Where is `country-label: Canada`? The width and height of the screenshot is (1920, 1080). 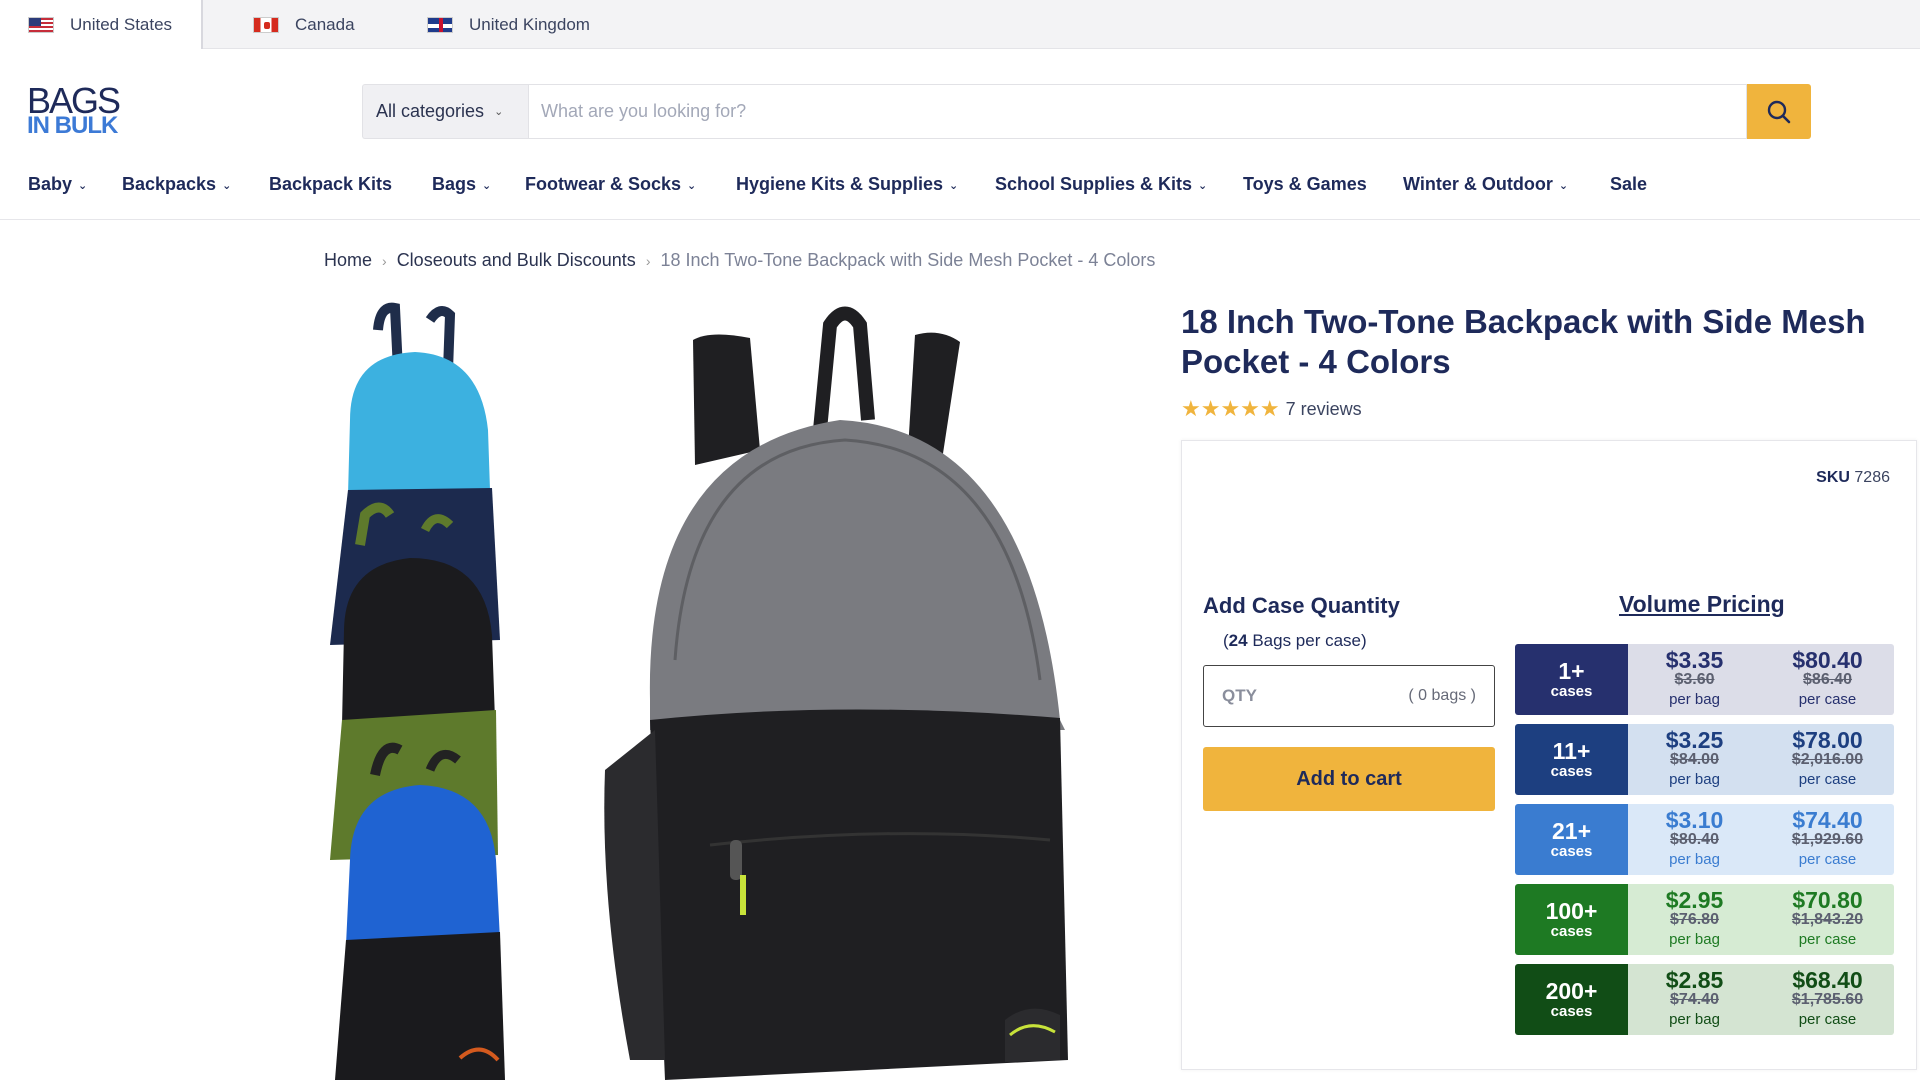
country-label: Canada is located at coordinates (325, 24).